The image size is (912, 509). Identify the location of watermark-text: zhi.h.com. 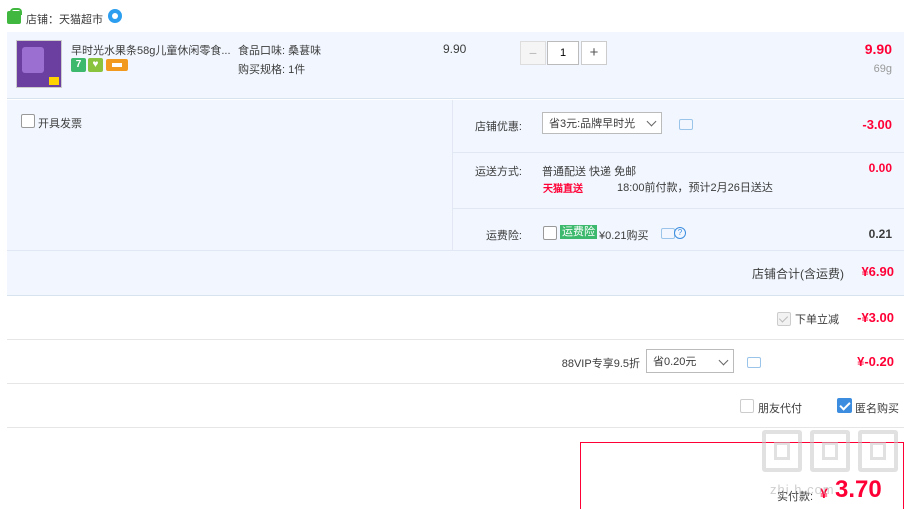
(802, 489).